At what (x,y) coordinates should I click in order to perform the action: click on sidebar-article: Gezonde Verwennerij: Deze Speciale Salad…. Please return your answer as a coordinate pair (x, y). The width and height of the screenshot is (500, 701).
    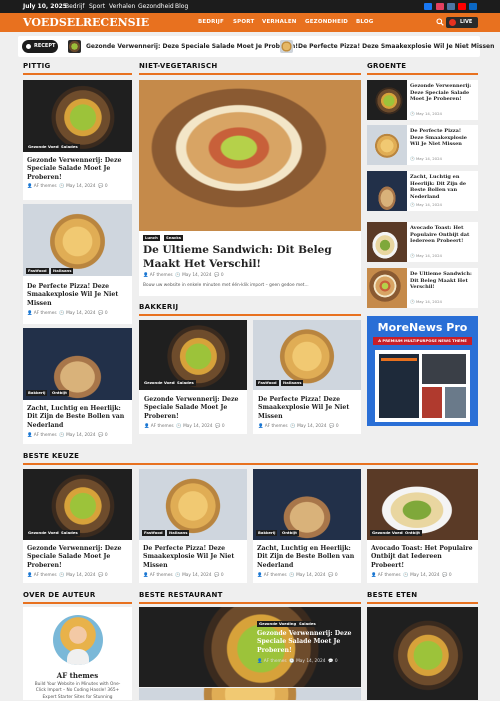
    Looking at the image, I should click on (422, 100).